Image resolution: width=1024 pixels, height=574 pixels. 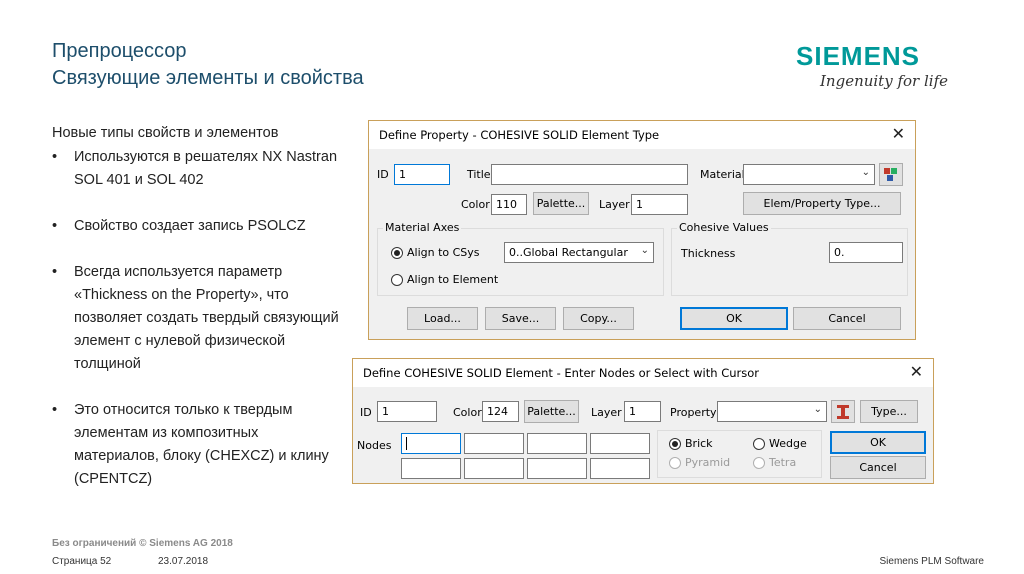 What do you see at coordinates (708, 462) in the screenshot?
I see `pyramid-label: Pyramid` at bounding box center [708, 462].